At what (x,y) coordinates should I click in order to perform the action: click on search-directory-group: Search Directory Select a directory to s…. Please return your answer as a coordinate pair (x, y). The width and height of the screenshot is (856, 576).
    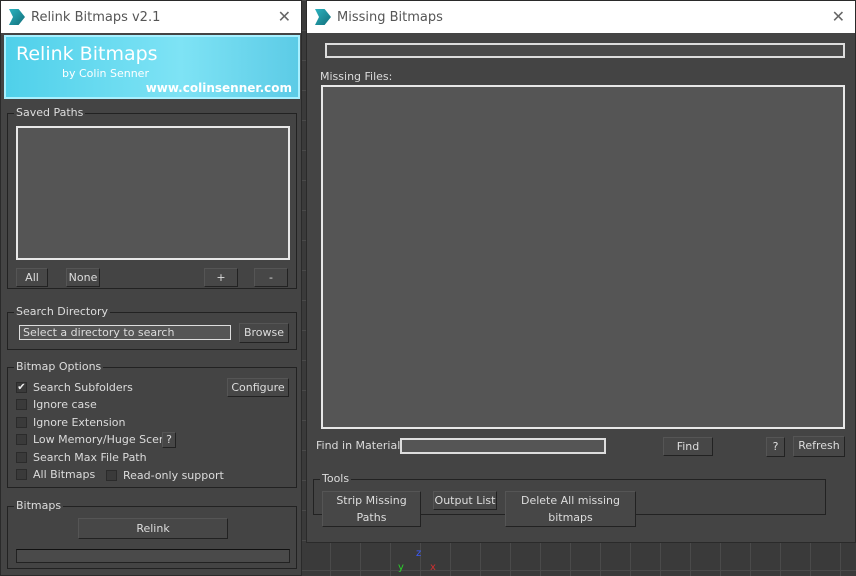
    Looking at the image, I should click on (152, 327).